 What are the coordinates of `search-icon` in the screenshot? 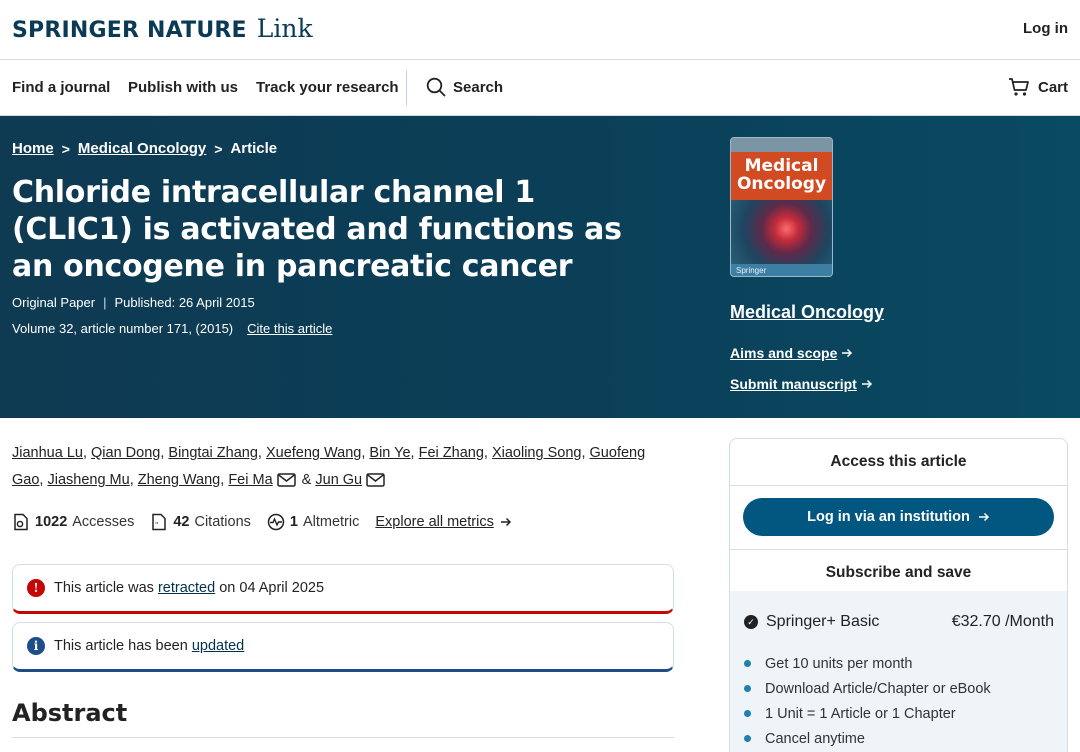 It's located at (436, 87).